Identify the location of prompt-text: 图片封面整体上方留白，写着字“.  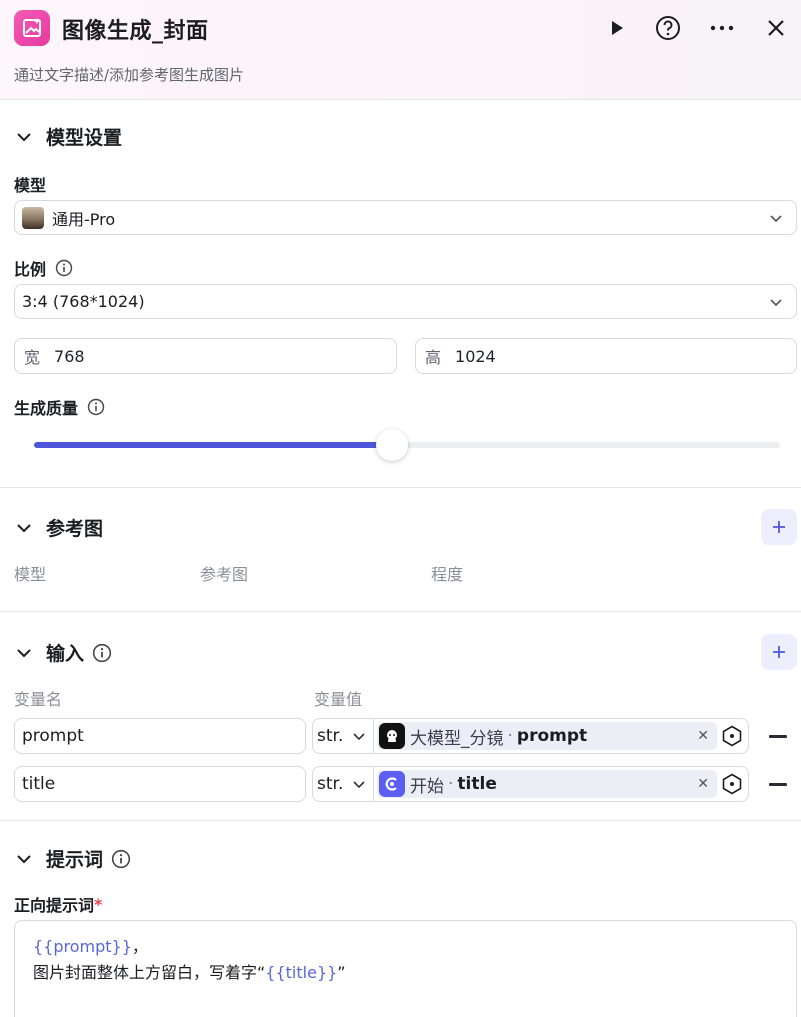
(149, 972).